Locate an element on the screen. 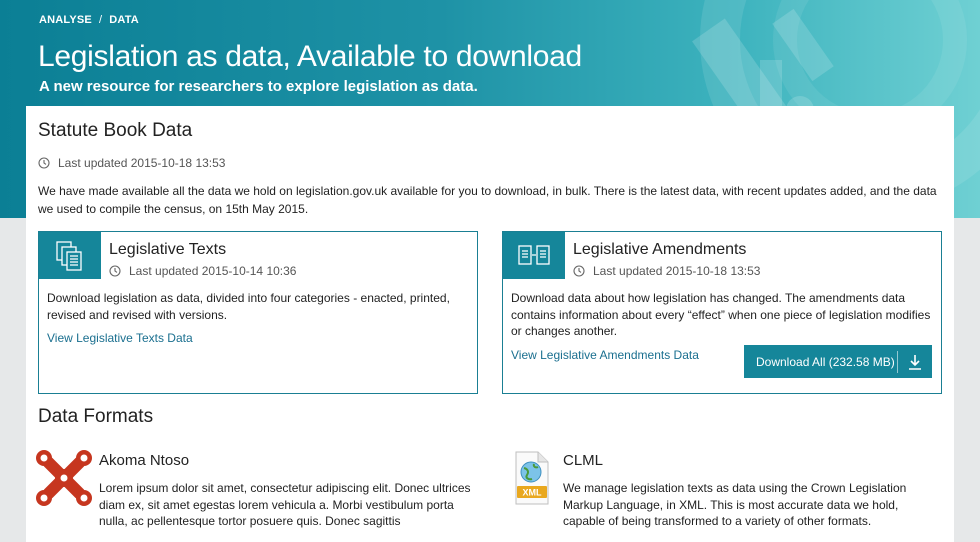  documents-stack-icon is located at coordinates (70, 255).